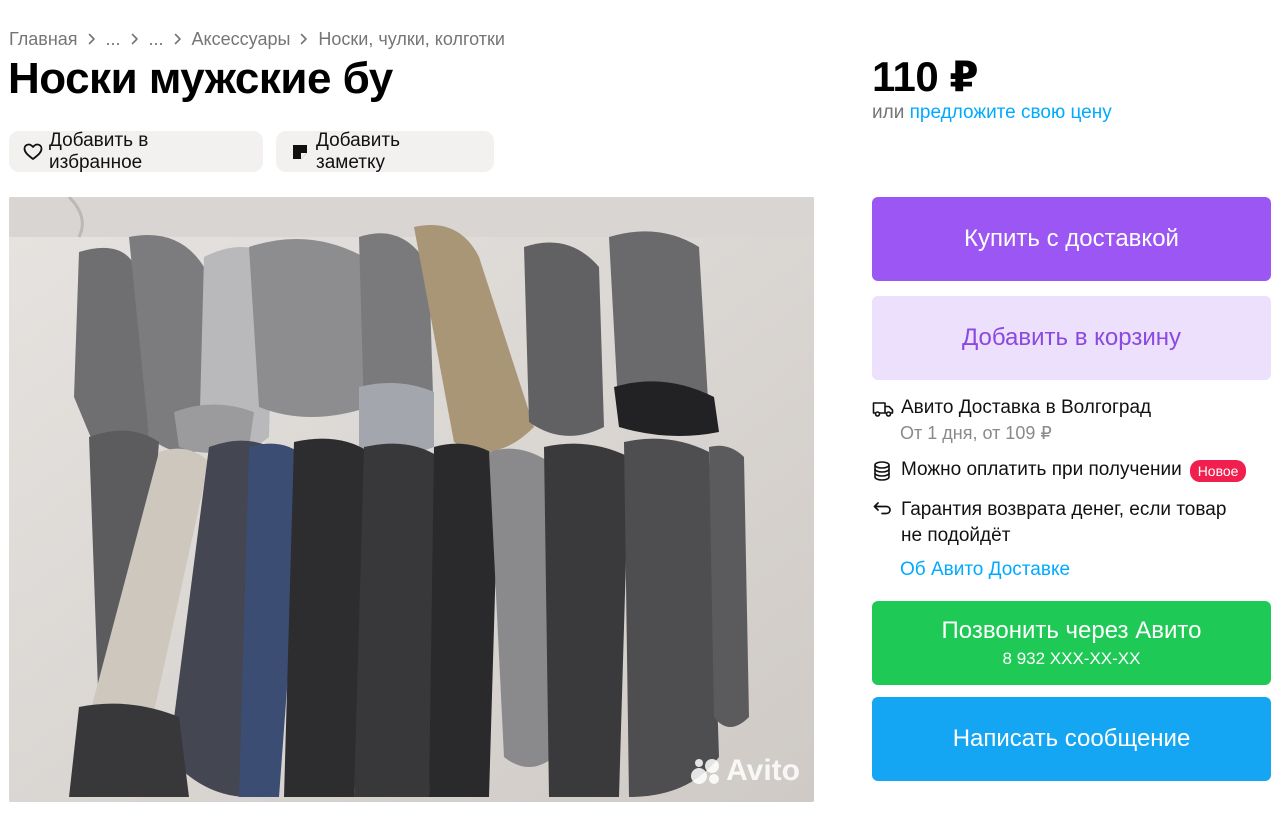 This screenshot has height=814, width=1280. I want to click on breadcrumb-home: Главная, so click(43, 39).